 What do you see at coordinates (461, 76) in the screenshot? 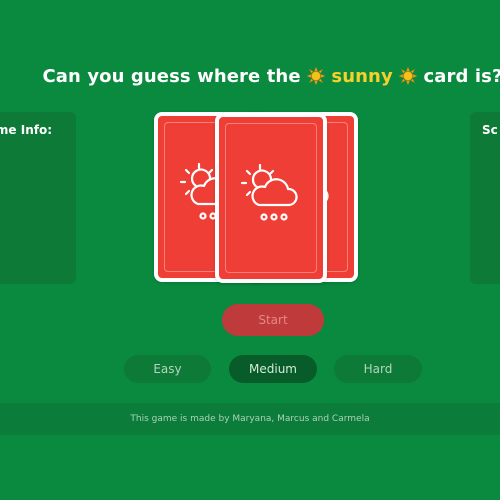
I see `title-suffix: card is?` at bounding box center [461, 76].